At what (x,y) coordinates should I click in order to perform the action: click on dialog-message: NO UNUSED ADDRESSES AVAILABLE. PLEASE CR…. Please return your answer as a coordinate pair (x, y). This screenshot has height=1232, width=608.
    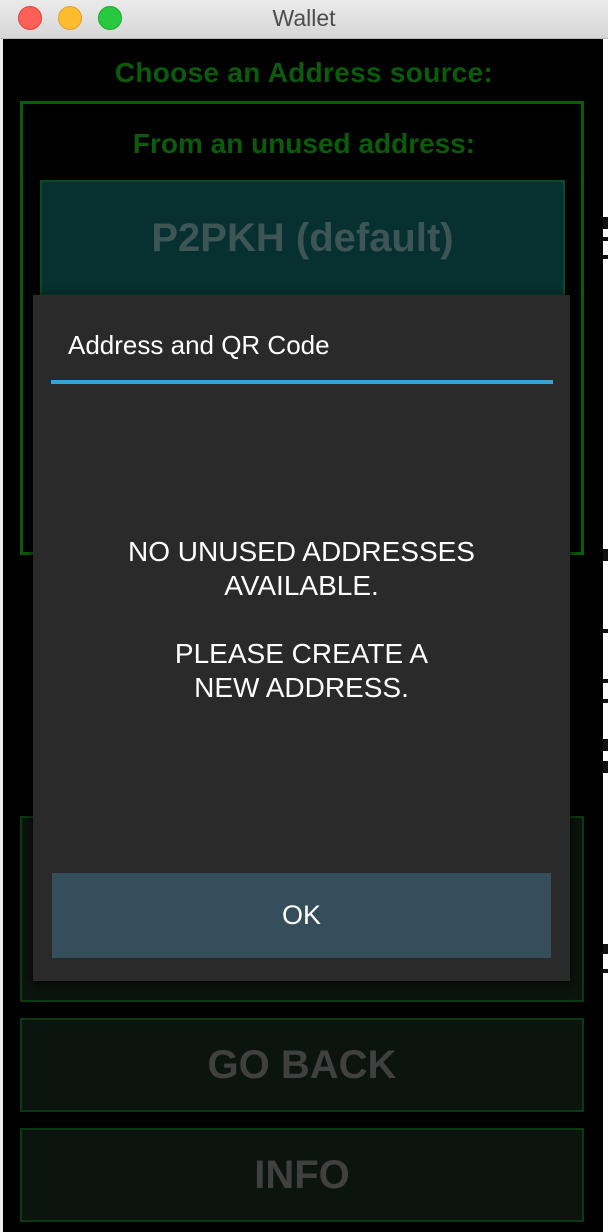
    Looking at the image, I should click on (301, 637).